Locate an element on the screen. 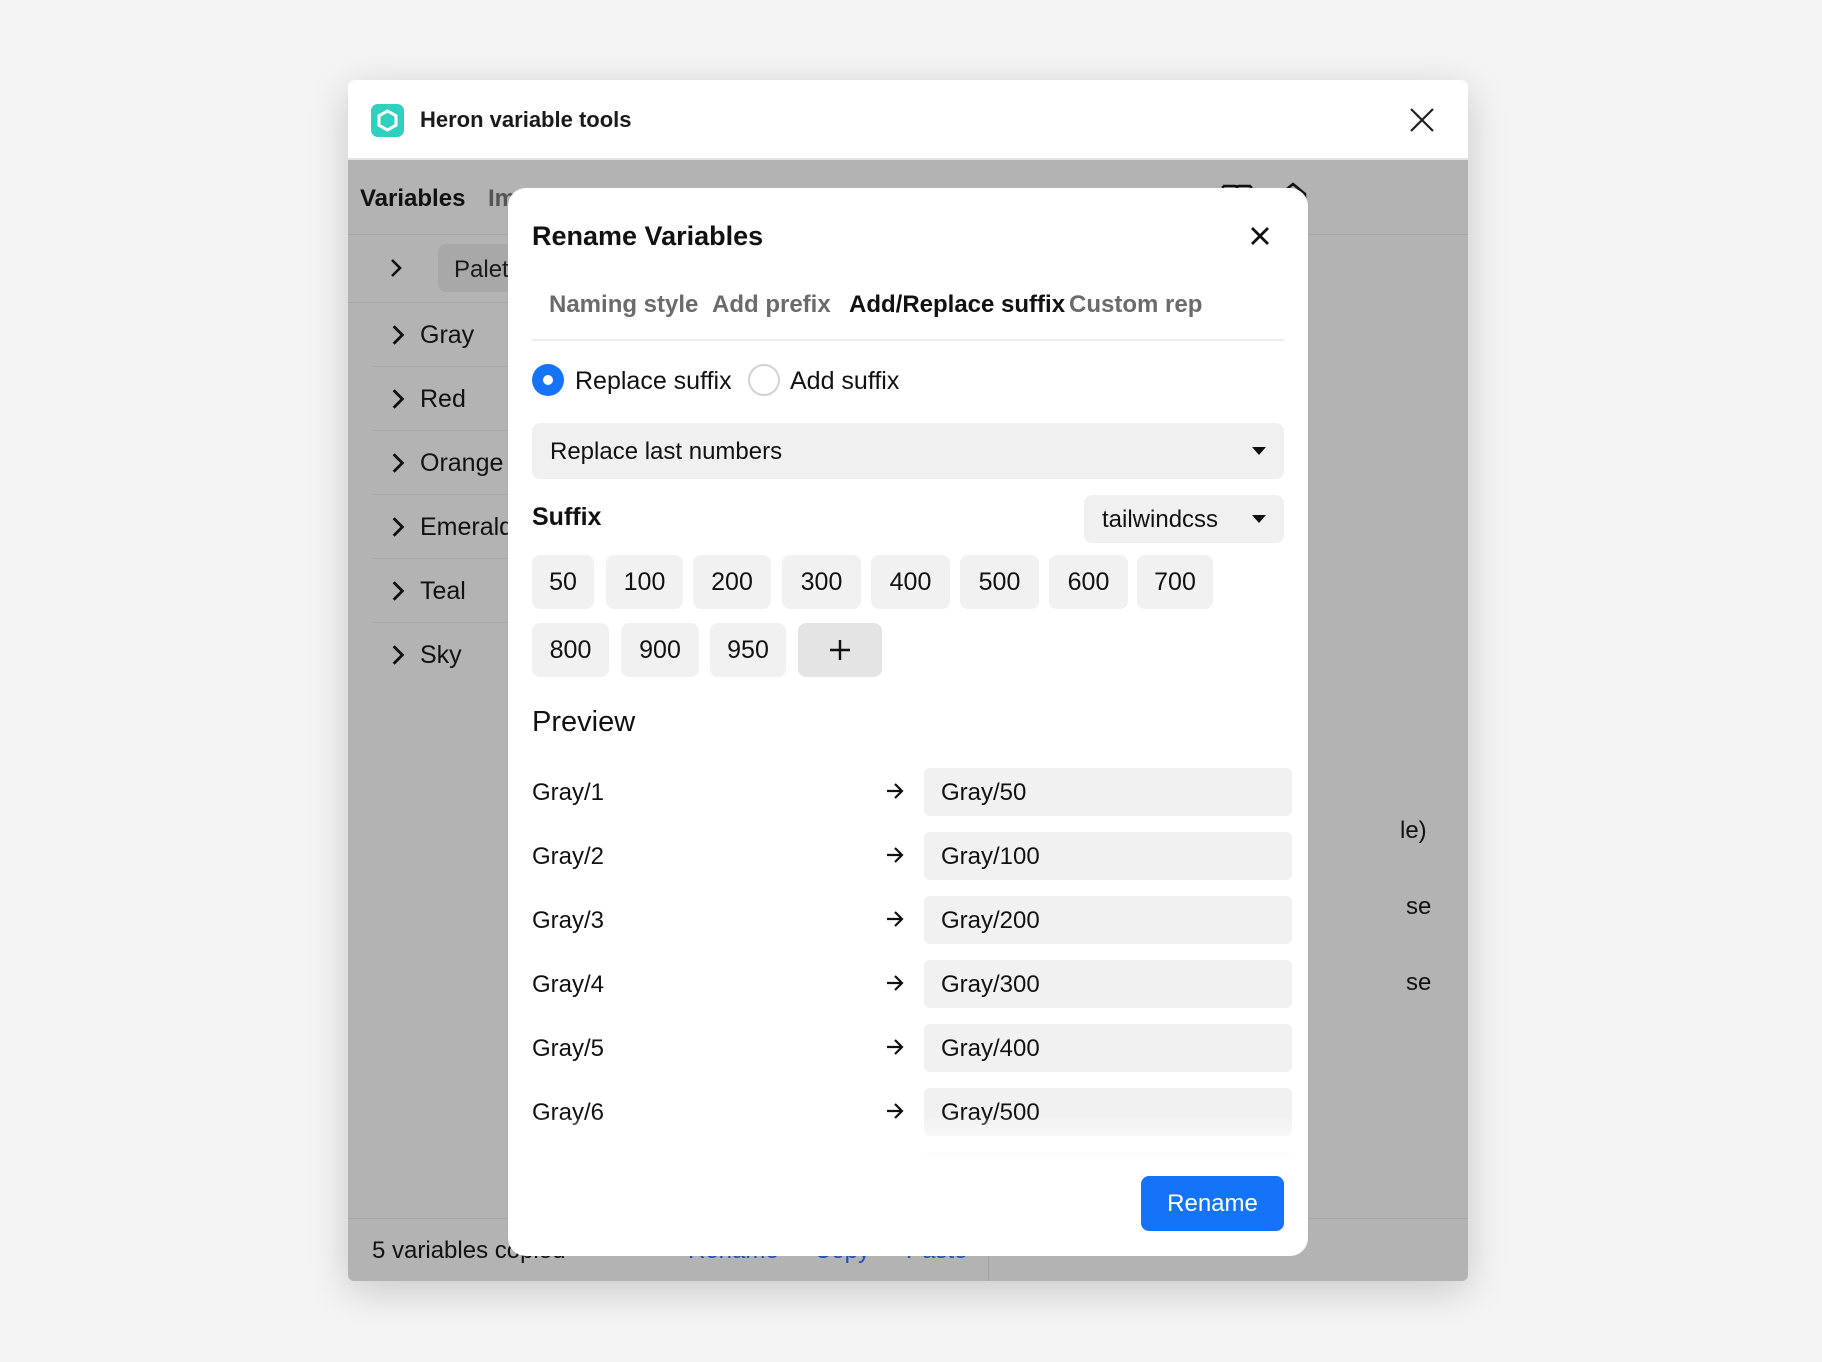  tab-variables: Variables is located at coordinates (412, 199).